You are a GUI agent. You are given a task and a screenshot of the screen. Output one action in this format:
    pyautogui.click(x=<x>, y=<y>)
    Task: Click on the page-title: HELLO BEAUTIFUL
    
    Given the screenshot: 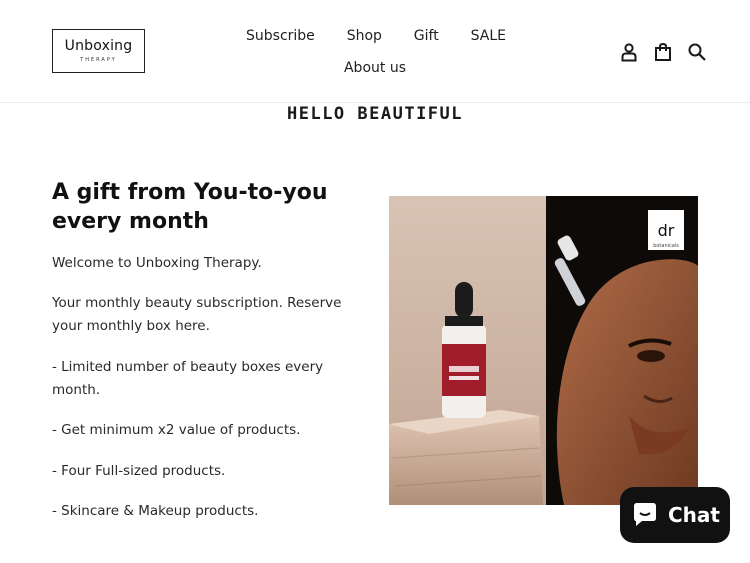 What is the action you would take?
    pyautogui.click(x=375, y=114)
    